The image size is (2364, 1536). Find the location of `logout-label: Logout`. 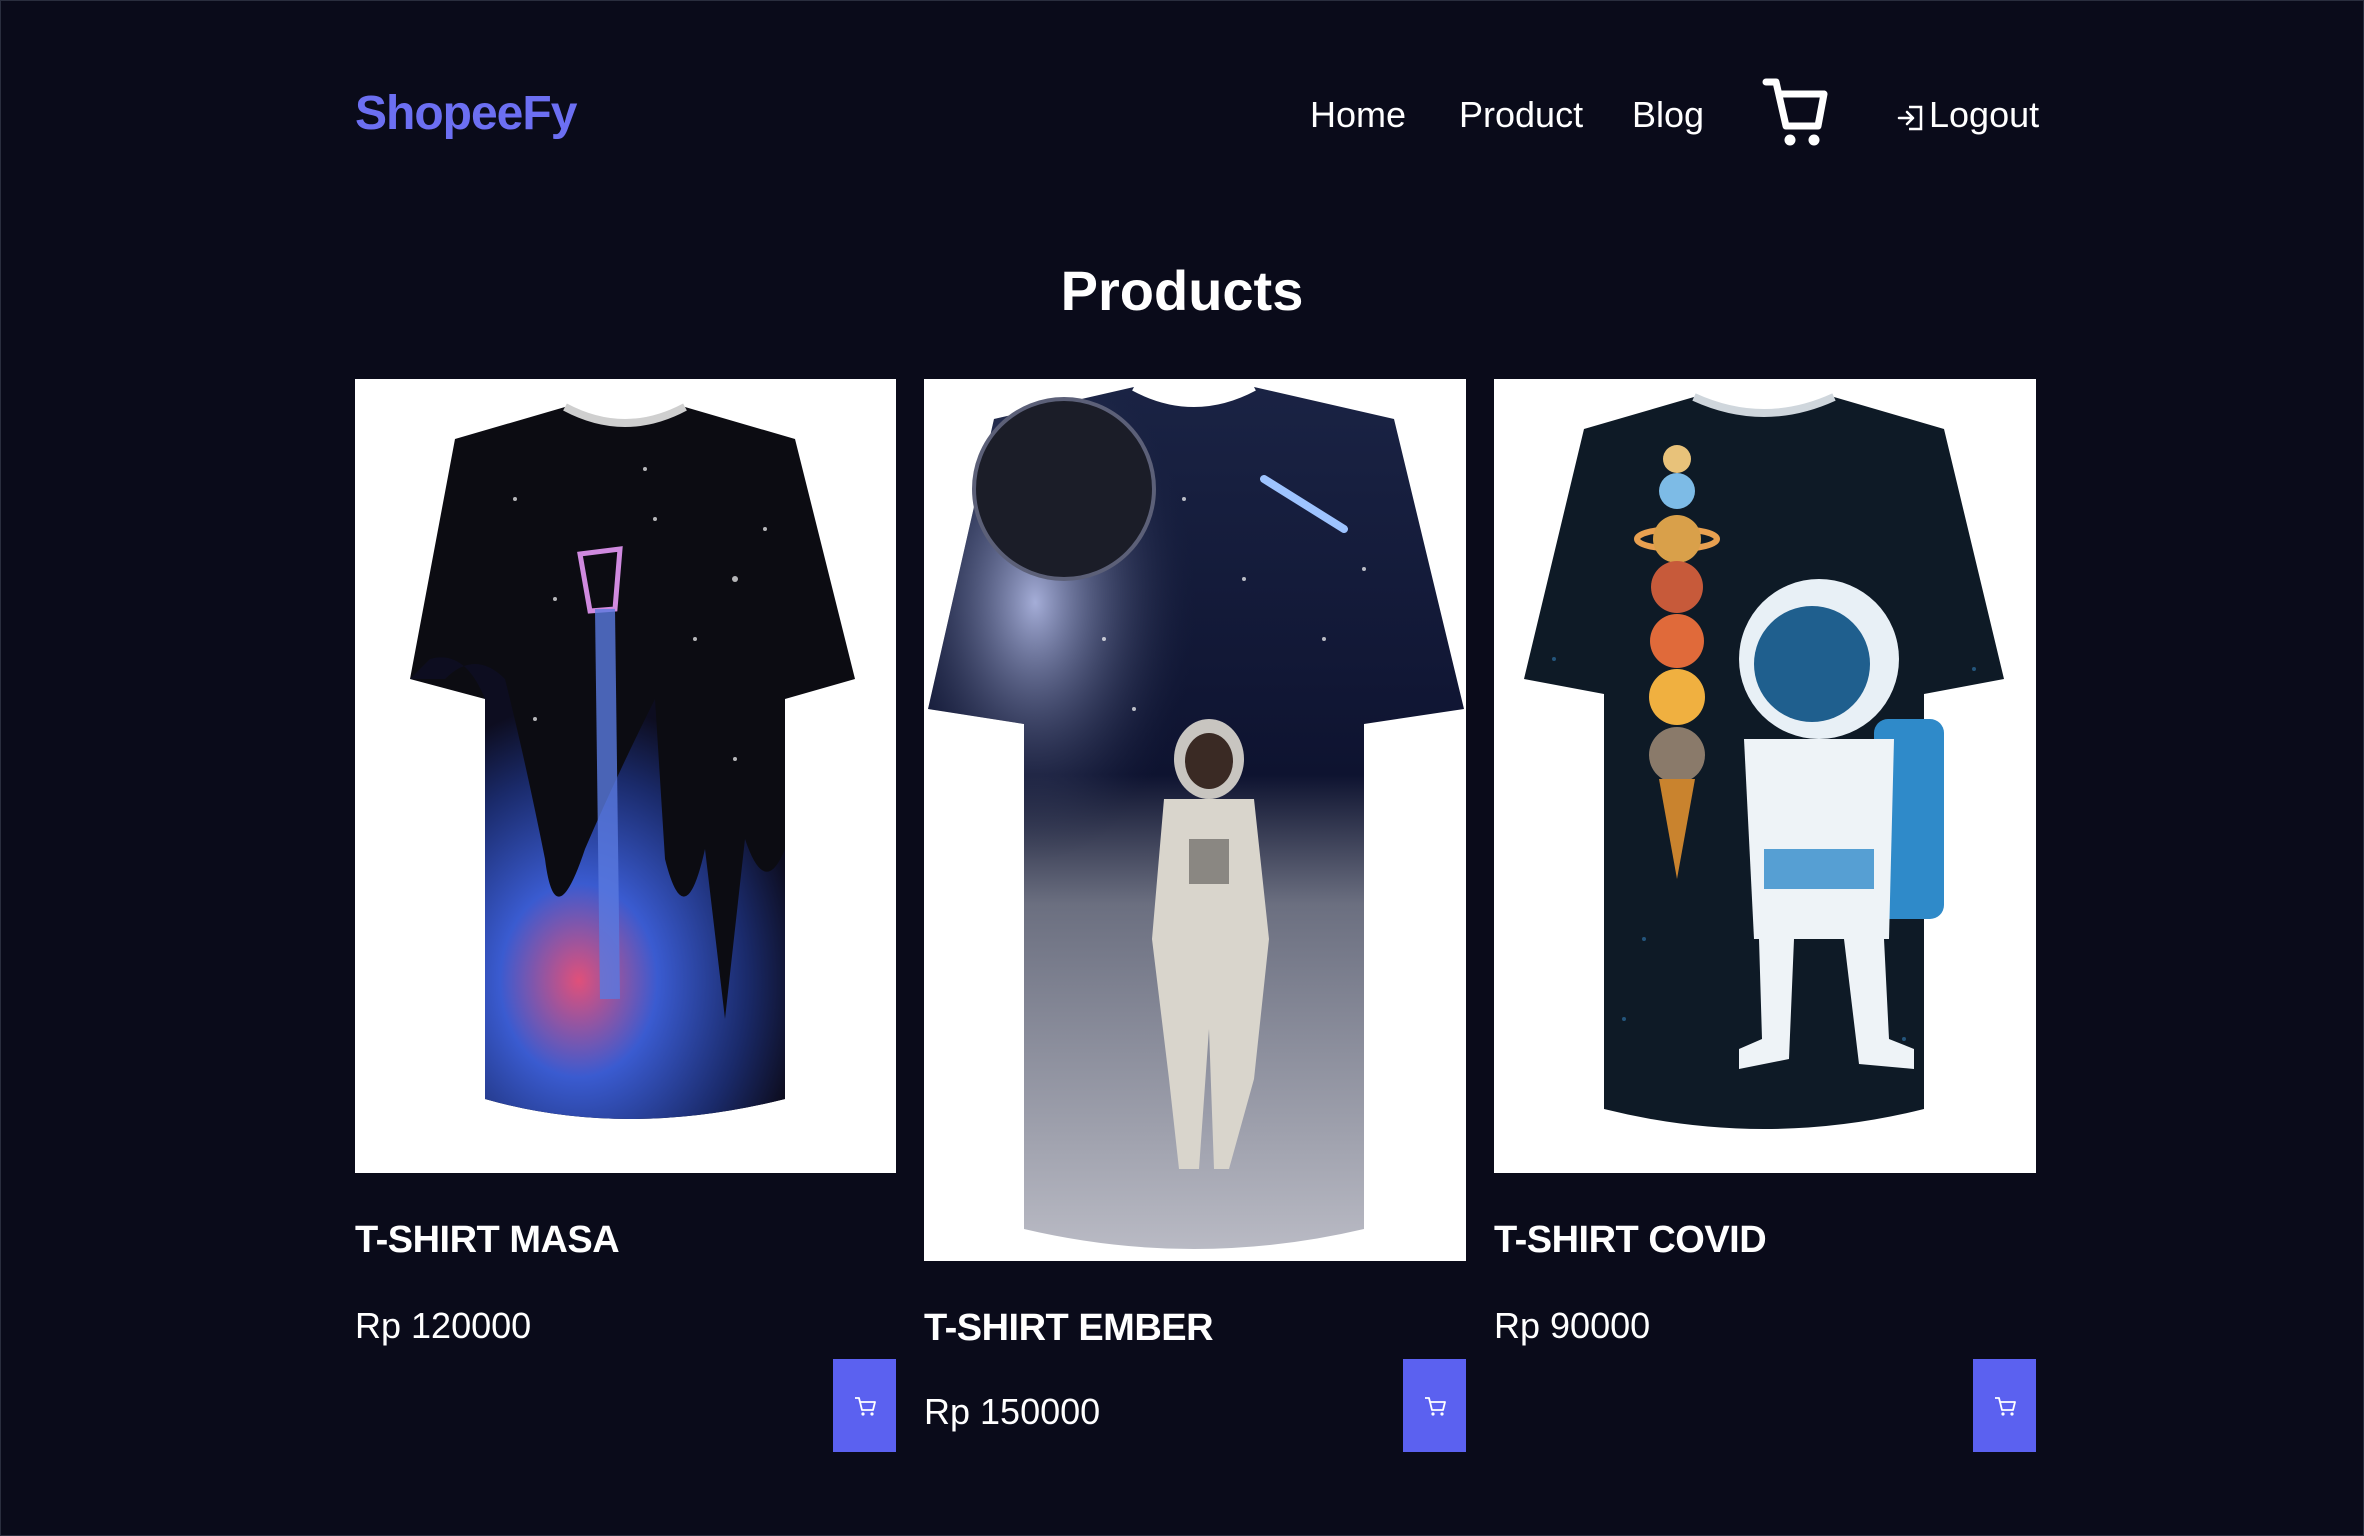

logout-label: Logout is located at coordinates (1984, 114).